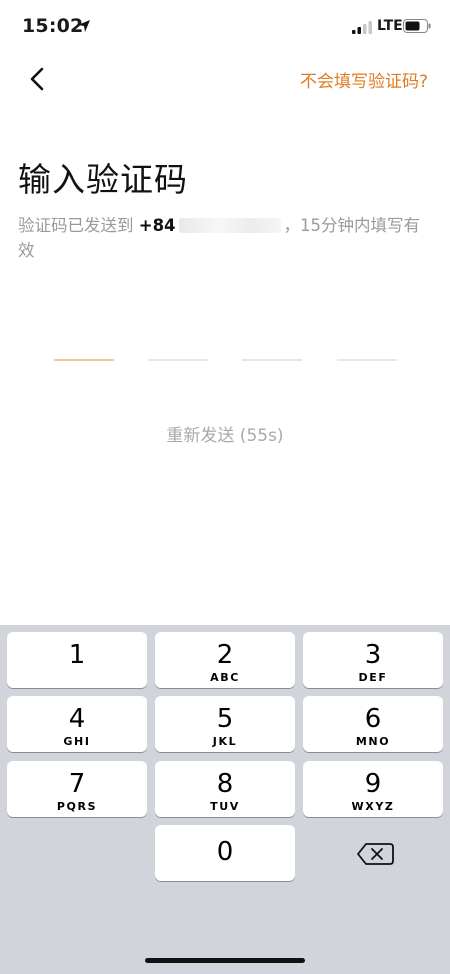  I want to click on key-letters: ABC, so click(225, 677).